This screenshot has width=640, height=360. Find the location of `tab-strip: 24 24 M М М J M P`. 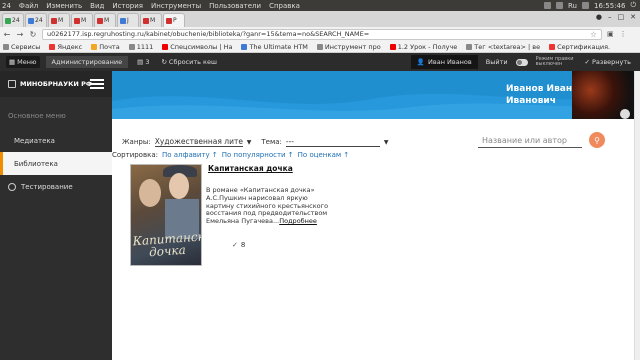

tab-strip: 24 24 M М М J M P is located at coordinates (320, 19).